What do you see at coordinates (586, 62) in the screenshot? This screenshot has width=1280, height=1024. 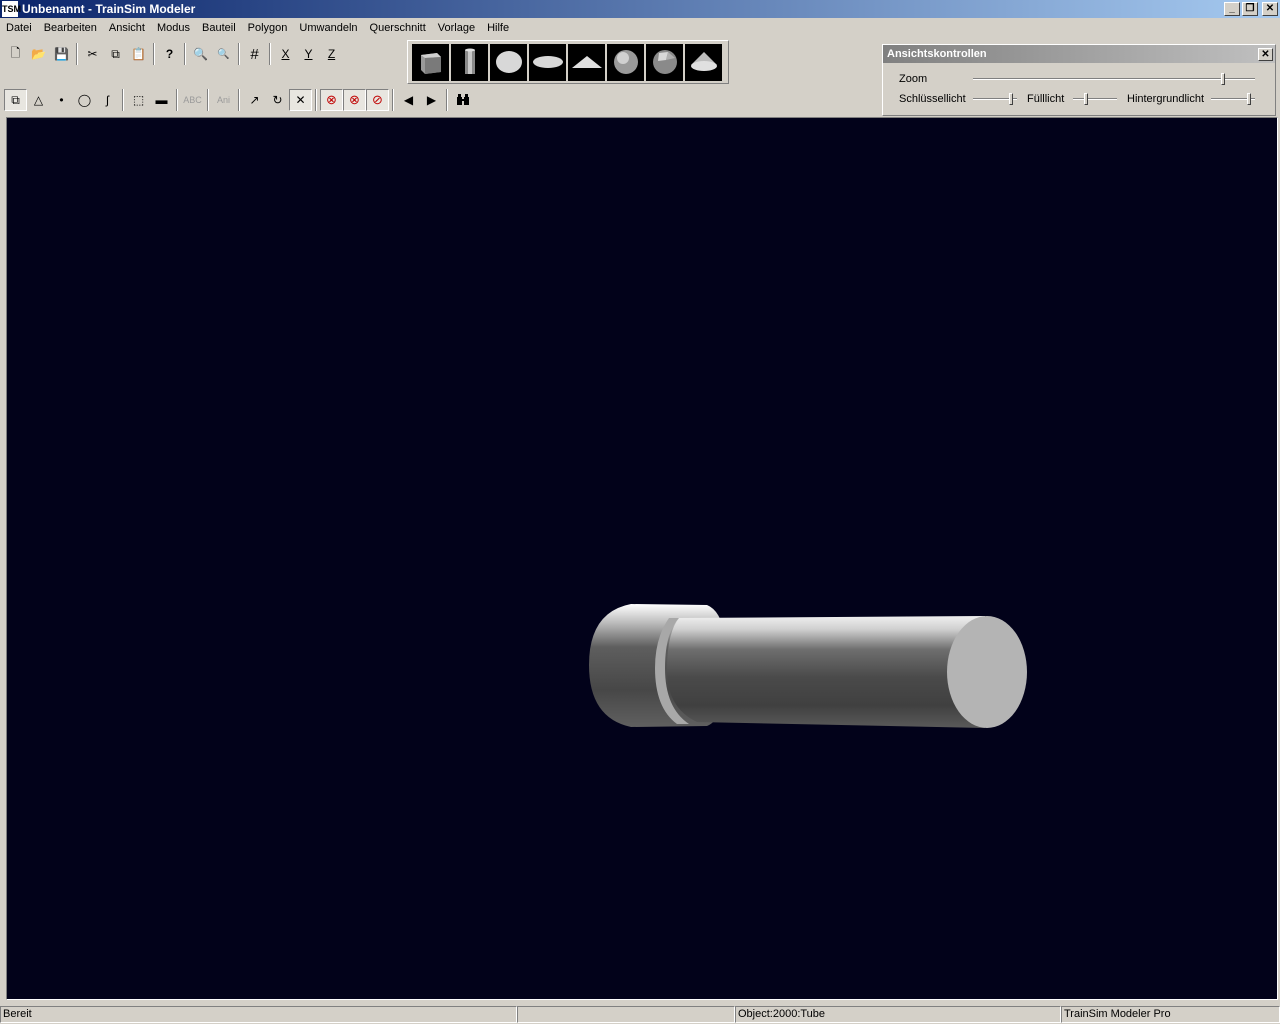 I see `pyramid-primitive-button` at bounding box center [586, 62].